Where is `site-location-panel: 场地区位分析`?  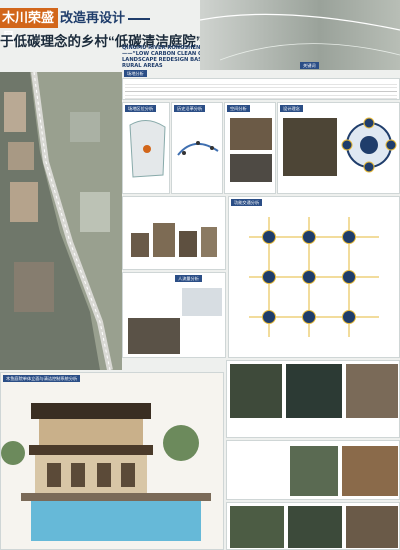 site-location-panel: 场地区位分析 is located at coordinates (146, 148).